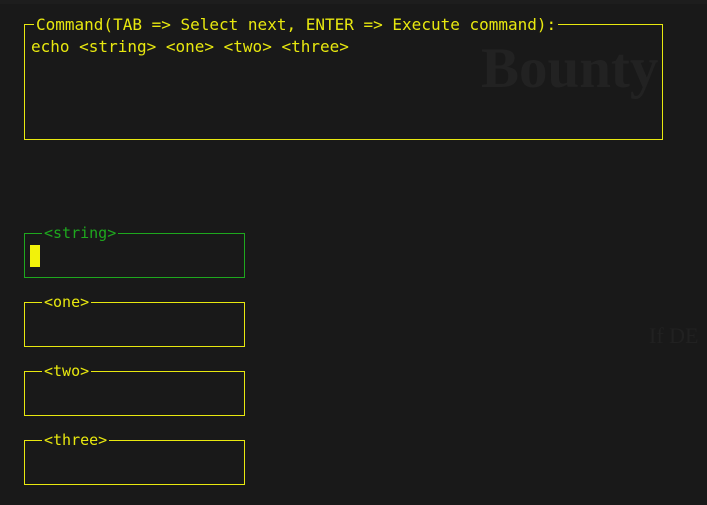 Image resolution: width=707 pixels, height=505 pixels. Describe the element at coordinates (134, 389) in the screenshot. I see `field-two: <two>` at that location.